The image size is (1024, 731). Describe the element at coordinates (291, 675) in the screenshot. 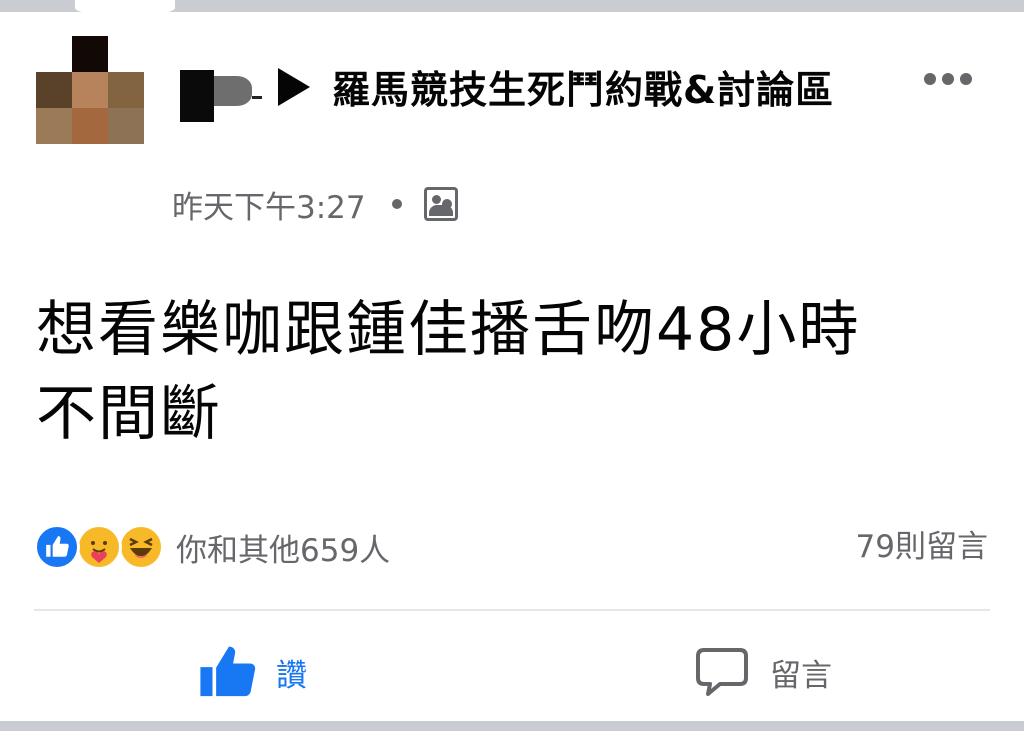

I see `like-label: 讚` at that location.